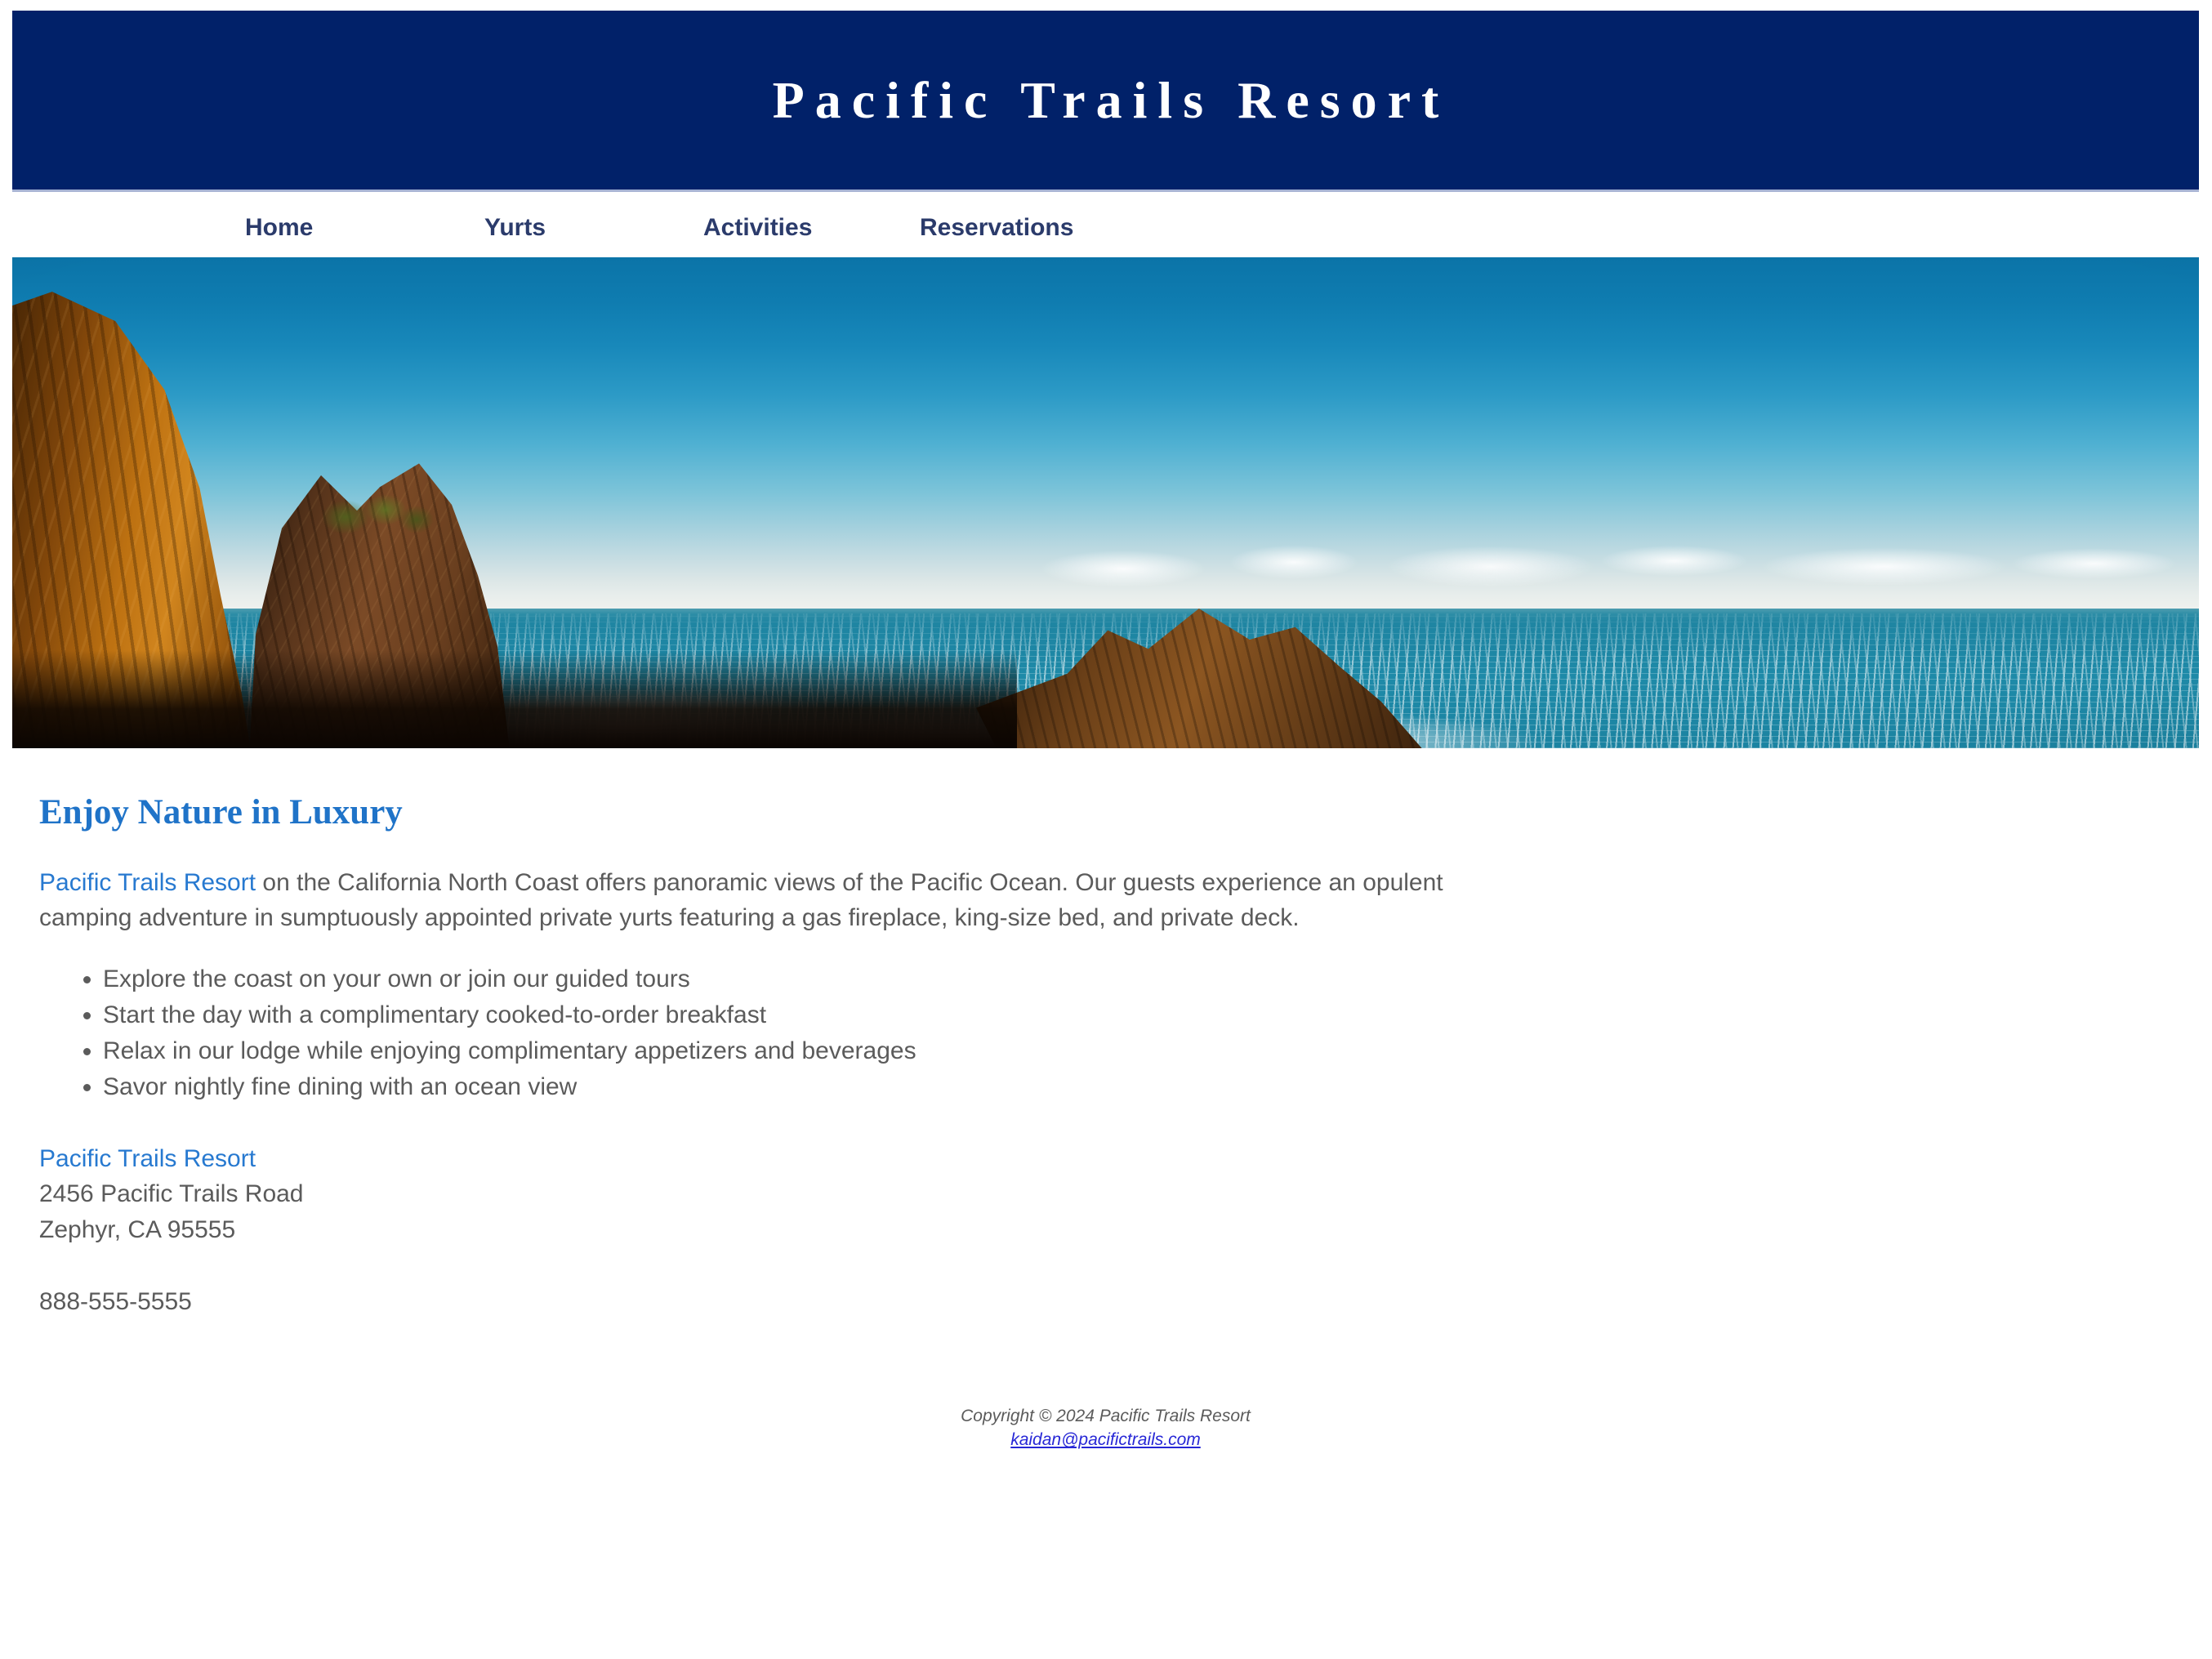 The image size is (2212, 1659). I want to click on nav-item-reservations: Reservations, so click(996, 228).